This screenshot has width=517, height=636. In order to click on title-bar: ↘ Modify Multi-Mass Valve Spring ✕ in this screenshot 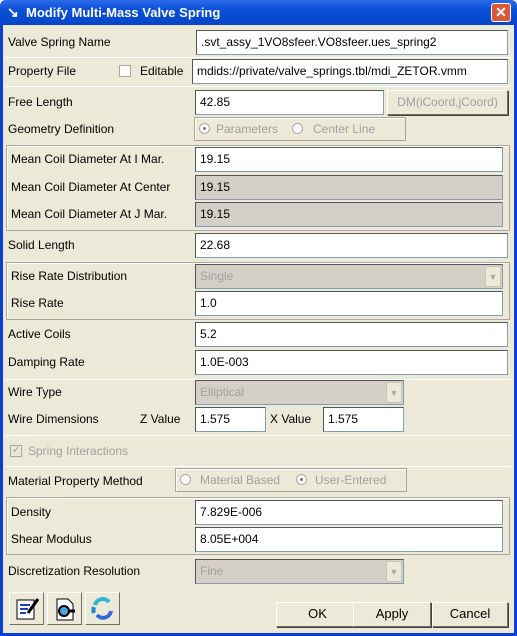, I will do `click(258, 12)`.